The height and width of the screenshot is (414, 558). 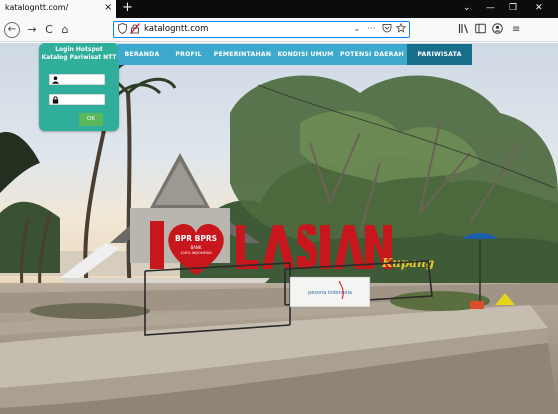 What do you see at coordinates (135, 30) in the screenshot?
I see `insecure-lock-icon` at bounding box center [135, 30].